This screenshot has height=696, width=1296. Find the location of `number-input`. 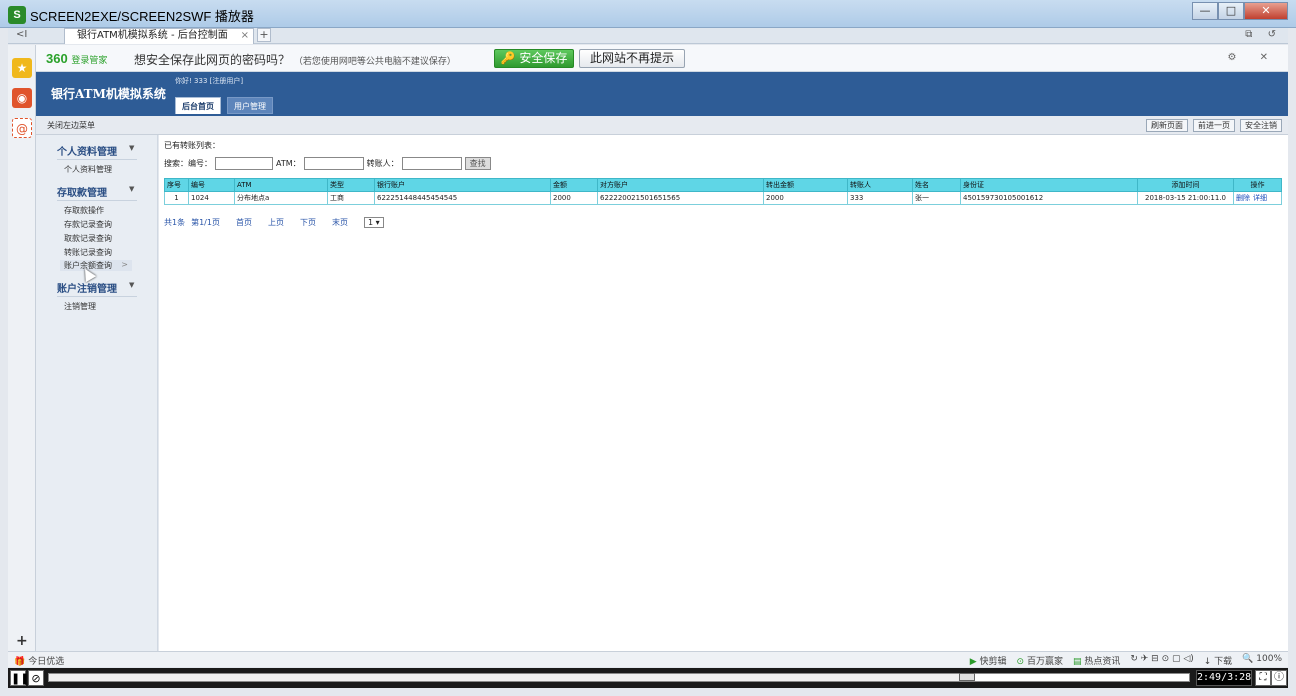

number-input is located at coordinates (244, 163).